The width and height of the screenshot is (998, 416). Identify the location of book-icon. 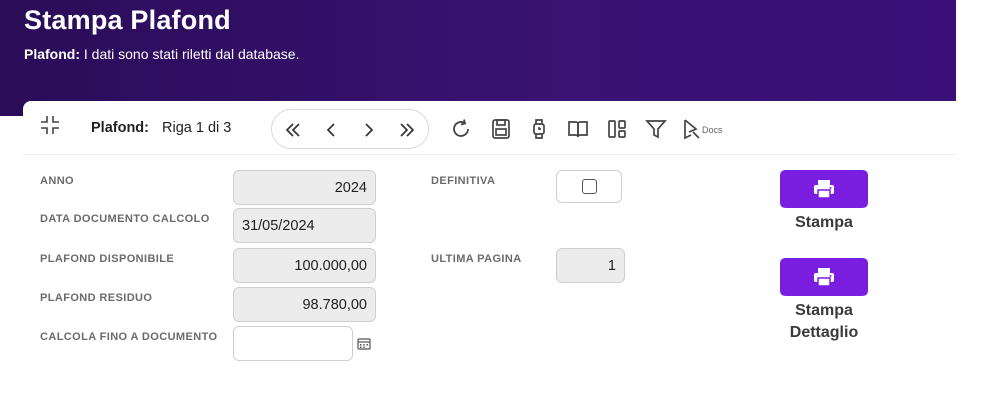
(578, 129).